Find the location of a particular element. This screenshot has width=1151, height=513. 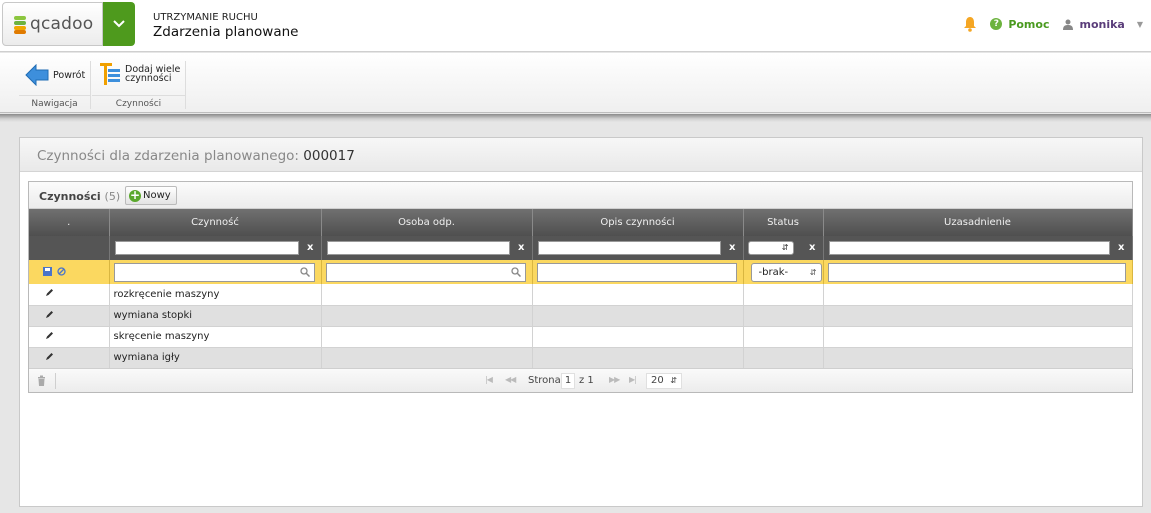

page-title: Zdarzenia planowane is located at coordinates (226, 32).